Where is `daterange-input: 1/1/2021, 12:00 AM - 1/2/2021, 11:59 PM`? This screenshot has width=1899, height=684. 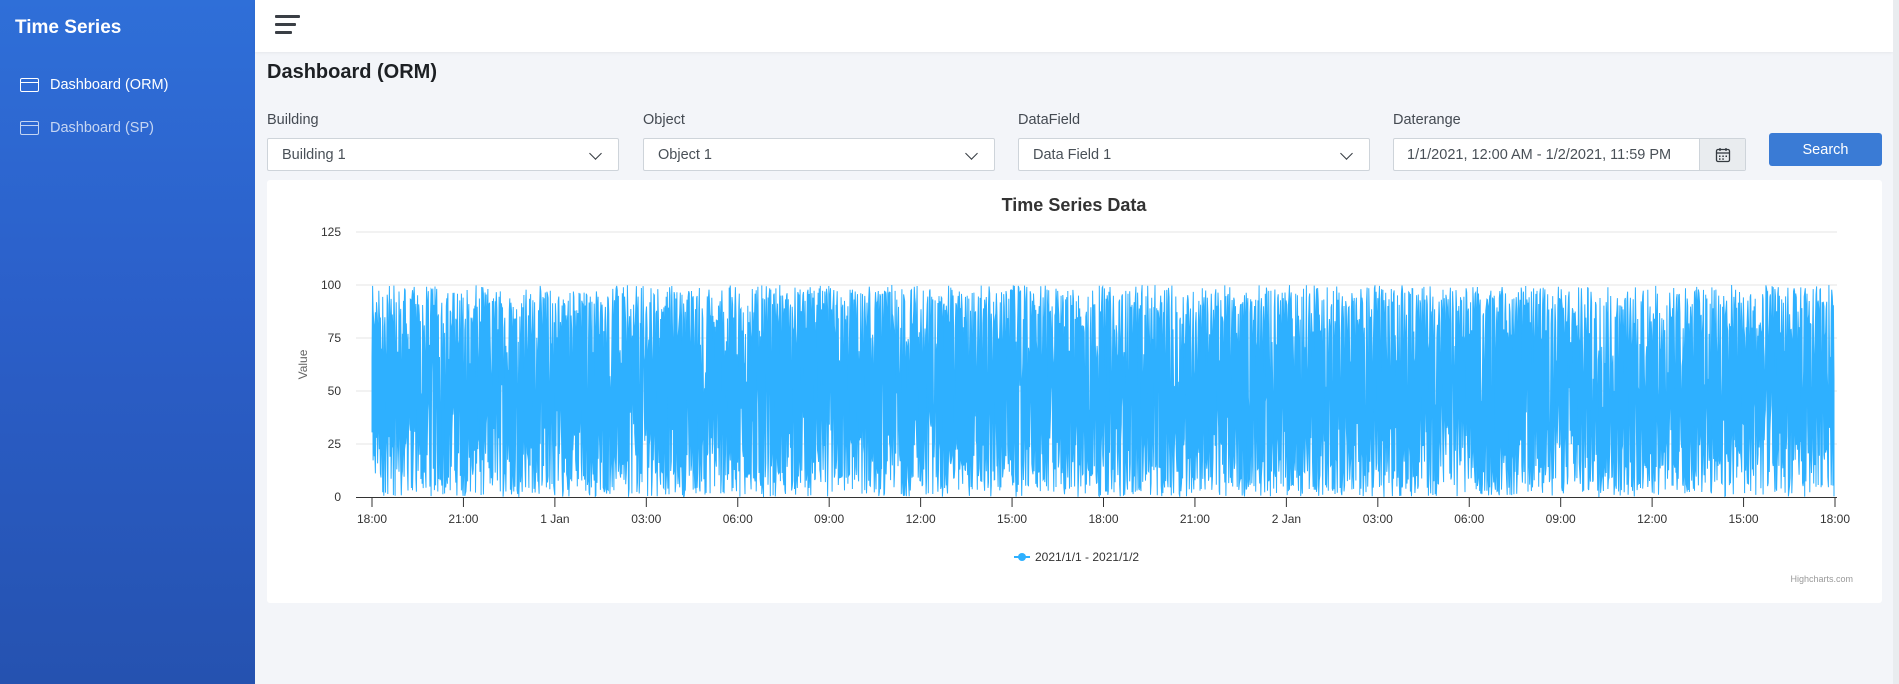
daterange-input: 1/1/2021, 12:00 AM - 1/2/2021, 11:59 PM is located at coordinates (1569, 154).